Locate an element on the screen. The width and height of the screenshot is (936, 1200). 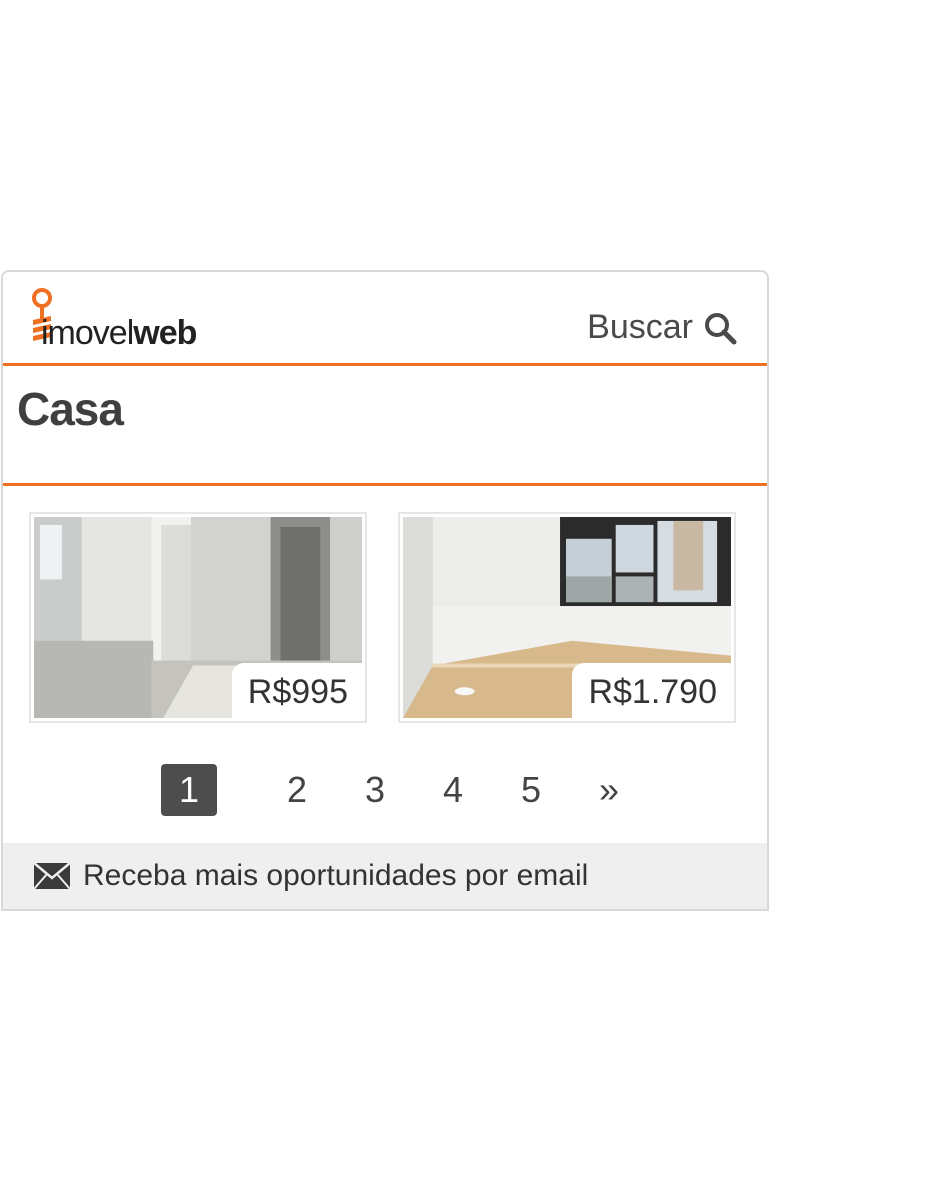
listing-price: R$995 is located at coordinates (296, 690).